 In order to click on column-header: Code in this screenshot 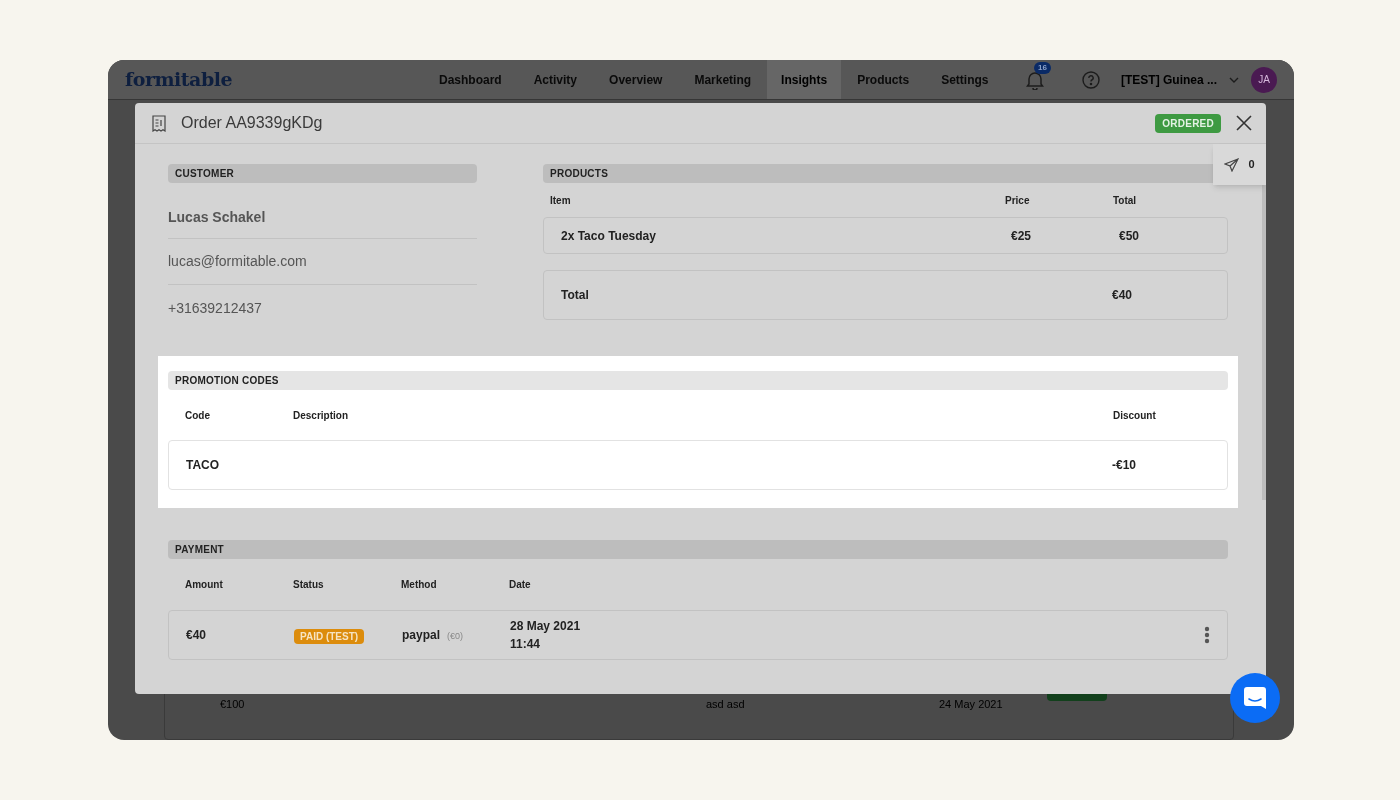, I will do `click(198, 415)`.